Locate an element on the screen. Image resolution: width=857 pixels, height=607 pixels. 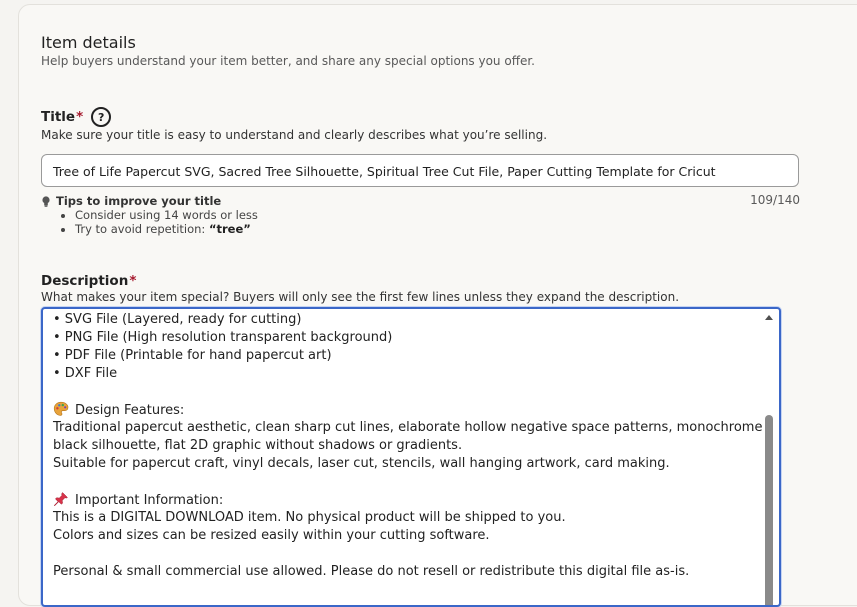
section-title: Item details is located at coordinates (88, 42).